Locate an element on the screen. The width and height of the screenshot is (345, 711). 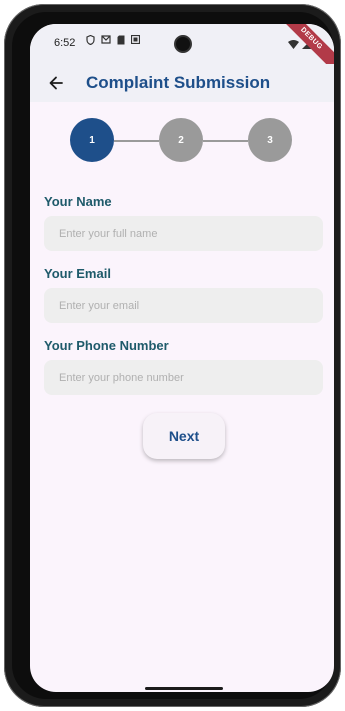
notification-icons is located at coordinates (113, 41).